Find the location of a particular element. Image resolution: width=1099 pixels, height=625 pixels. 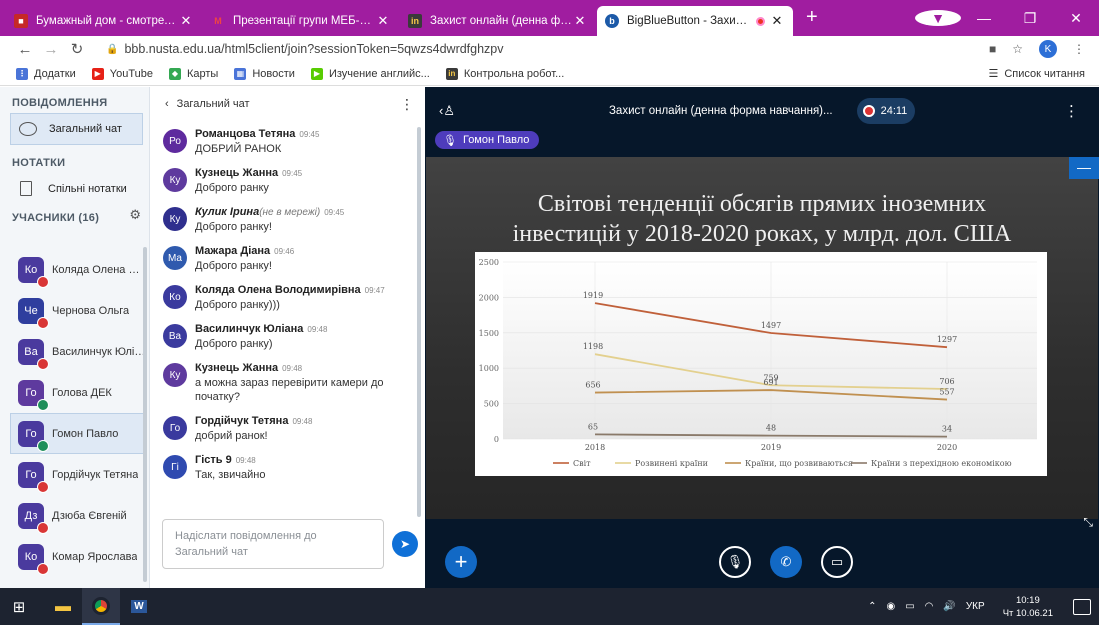

taskbar-word: W is located at coordinates (139, 606).